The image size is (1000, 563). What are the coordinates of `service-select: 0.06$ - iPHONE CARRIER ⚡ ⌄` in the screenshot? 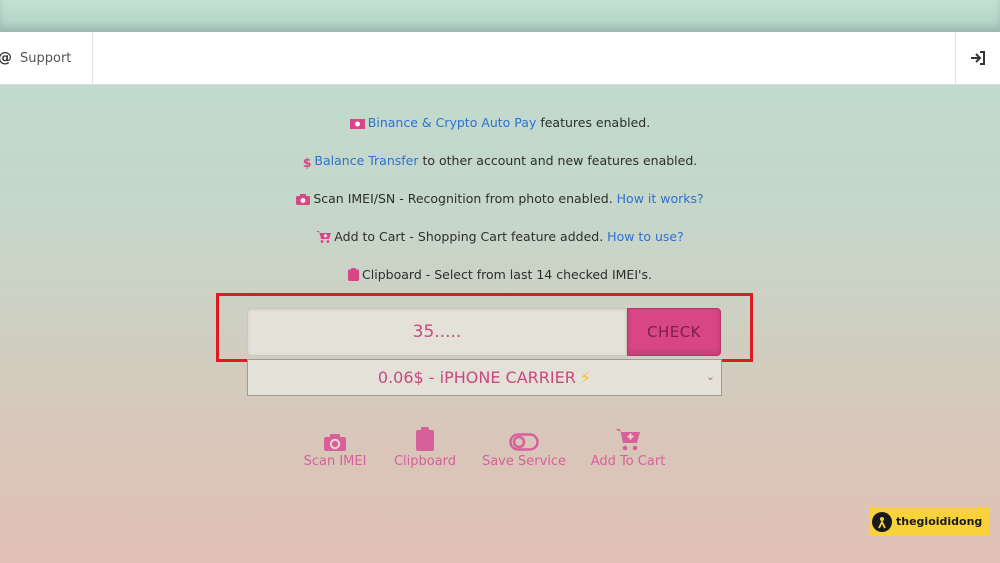 It's located at (484, 377).